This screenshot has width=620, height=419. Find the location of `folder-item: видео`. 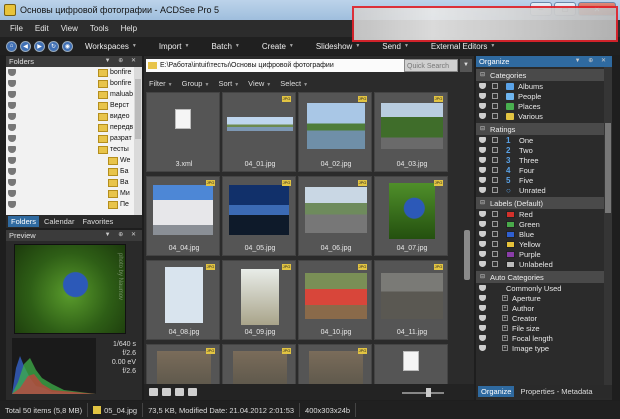

folder-item: видео is located at coordinates (74, 116).